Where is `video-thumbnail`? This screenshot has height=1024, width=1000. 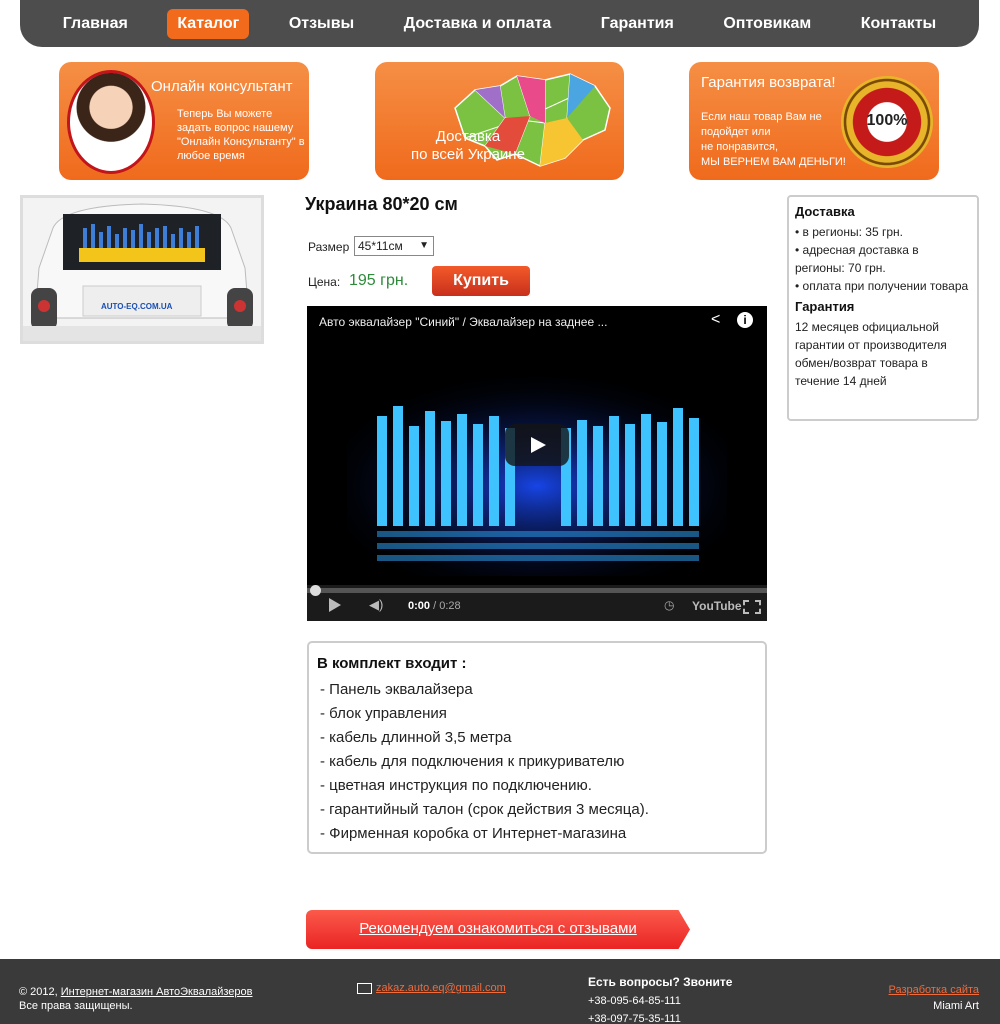 video-thumbnail is located at coordinates (537, 476).